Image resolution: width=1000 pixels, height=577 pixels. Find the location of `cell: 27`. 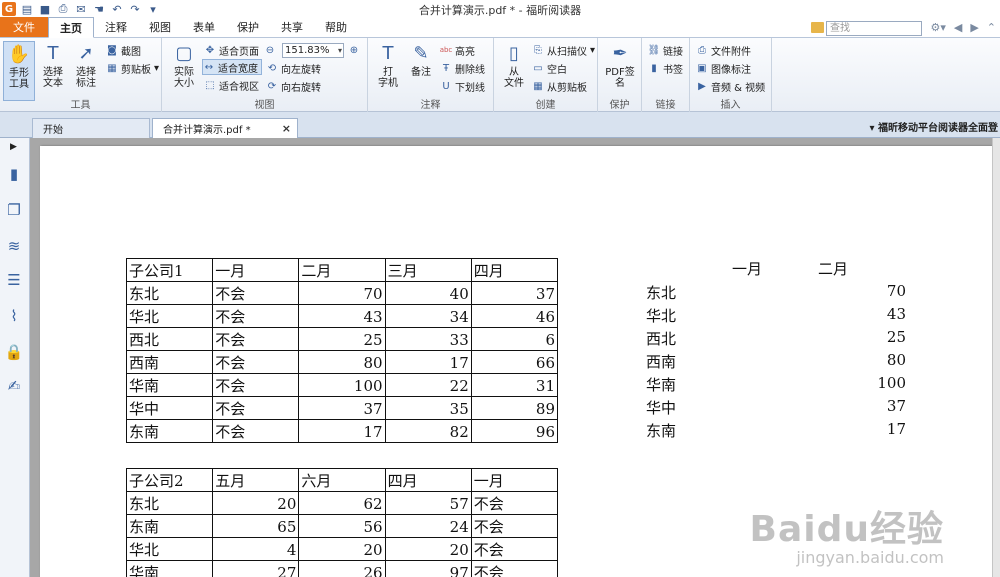

cell: 27 is located at coordinates (256, 568).